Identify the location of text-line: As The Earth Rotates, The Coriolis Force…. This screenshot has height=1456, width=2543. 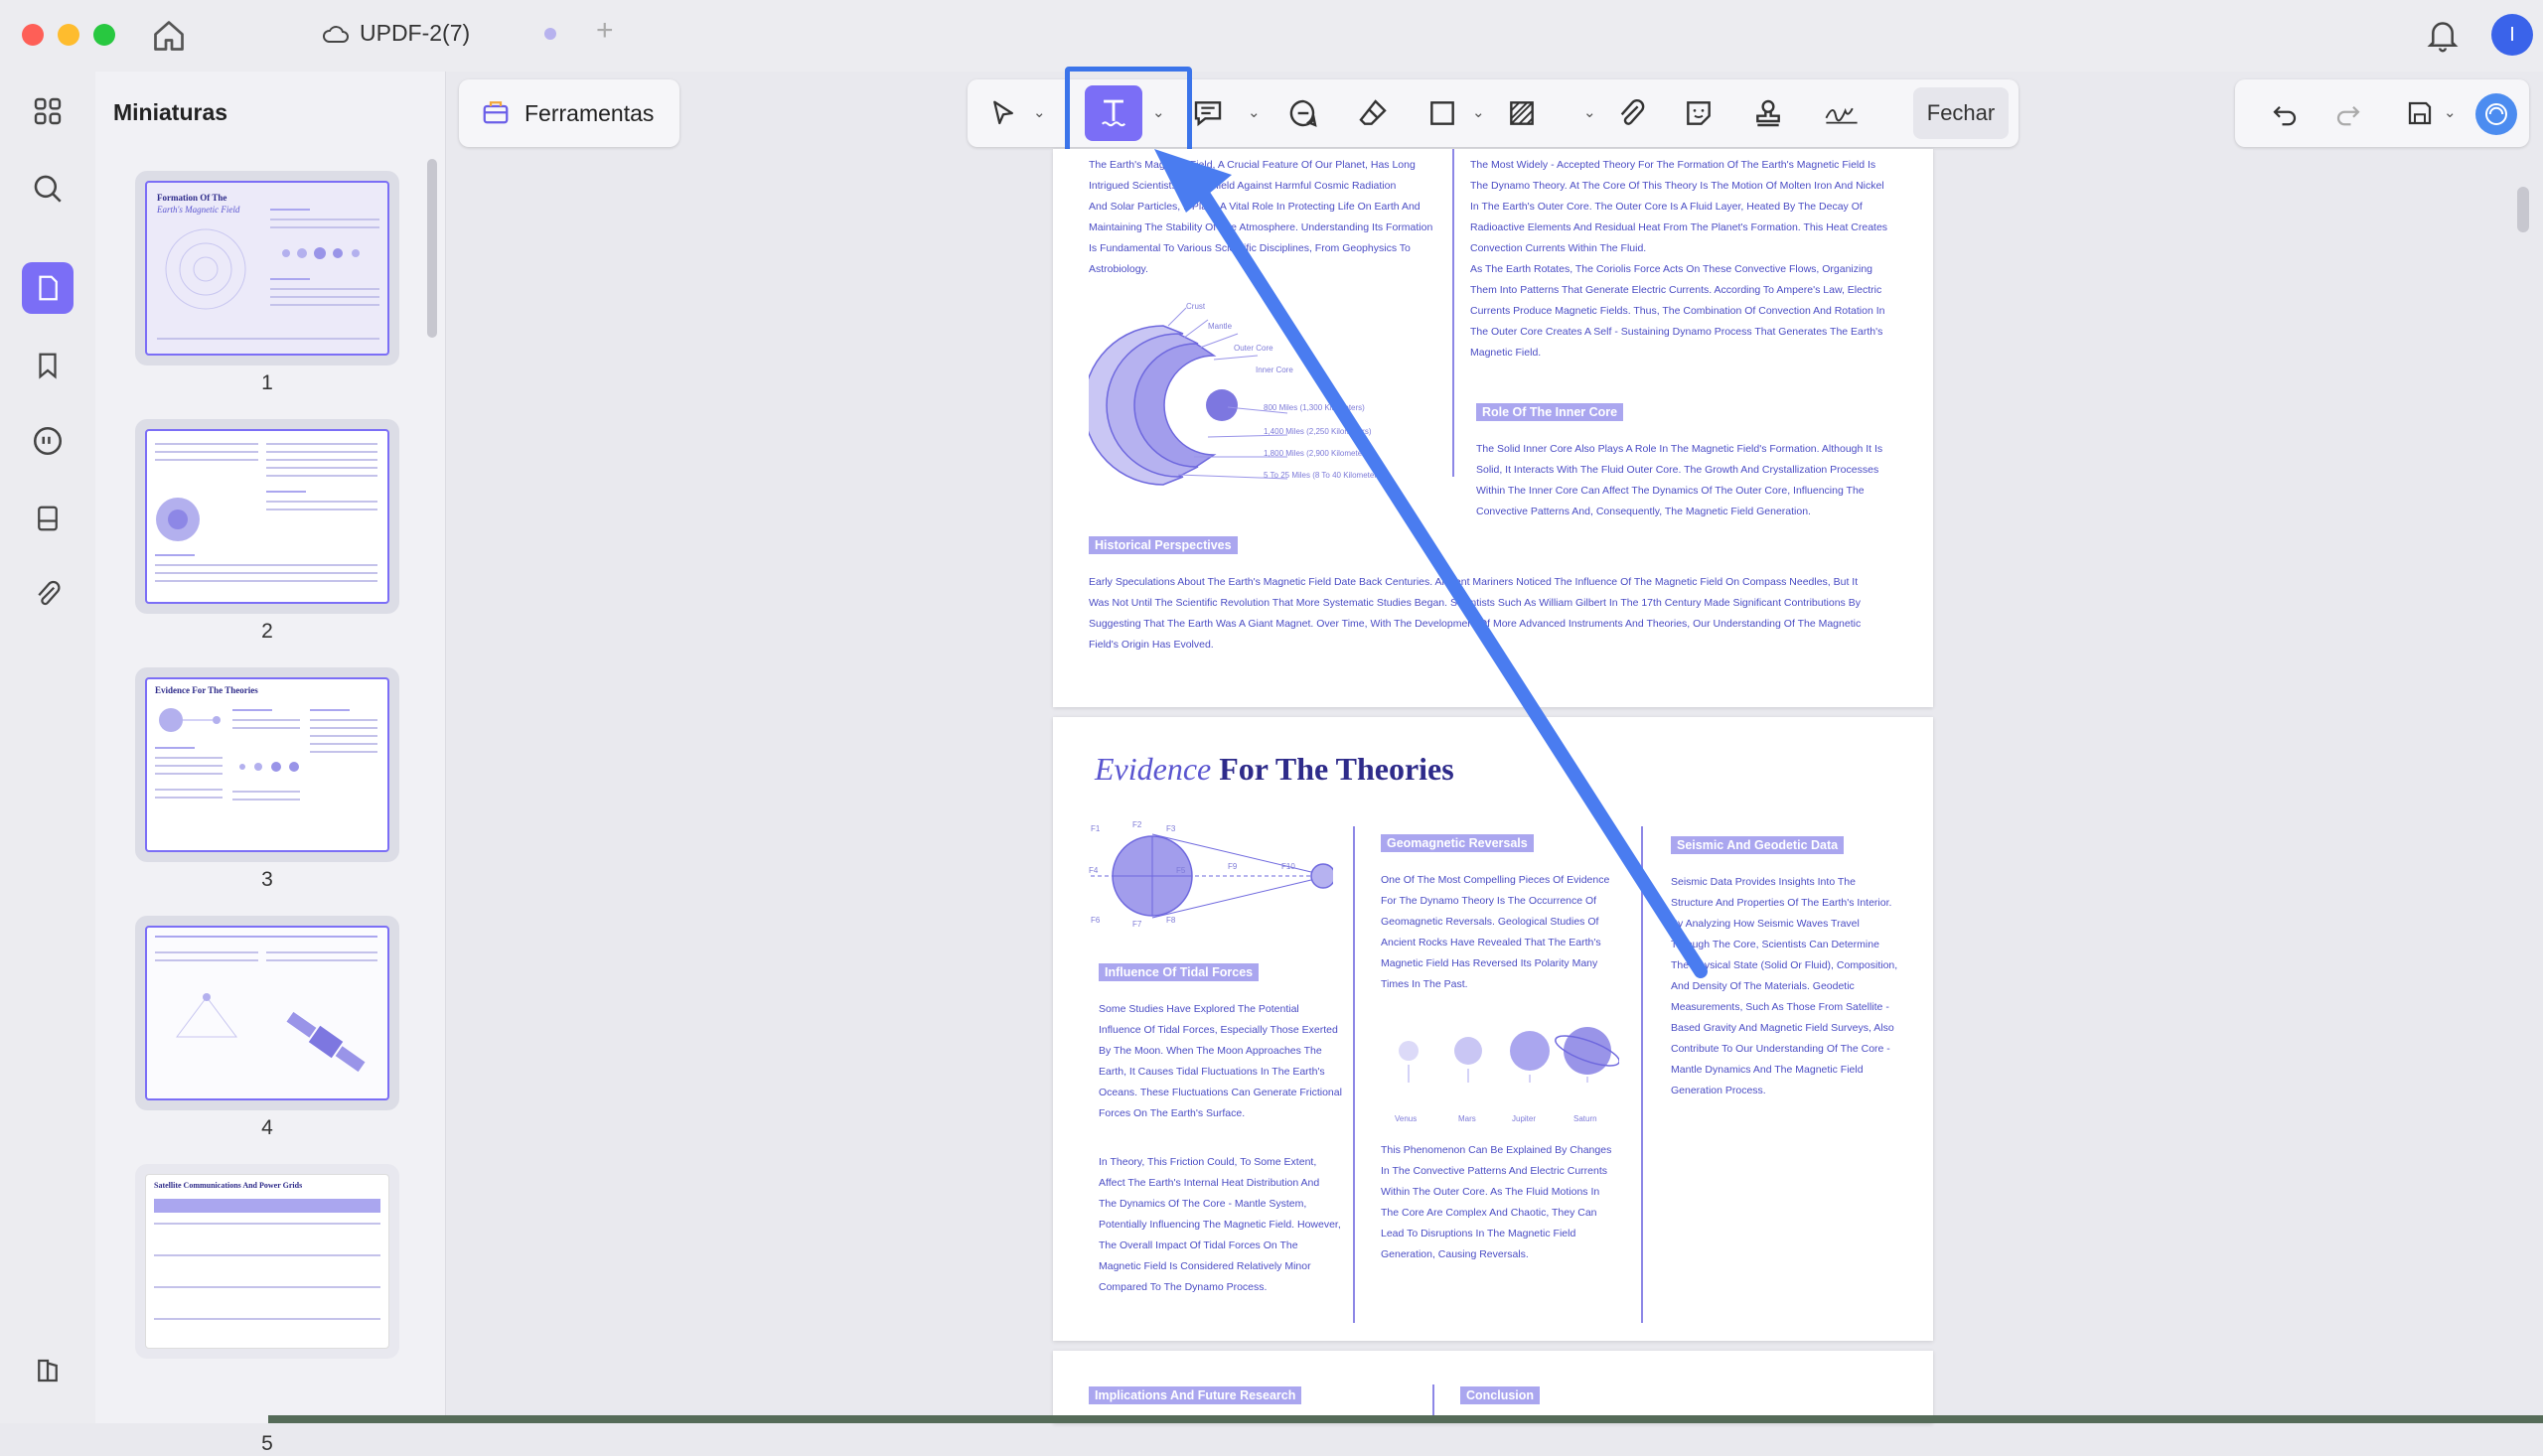
(1671, 269).